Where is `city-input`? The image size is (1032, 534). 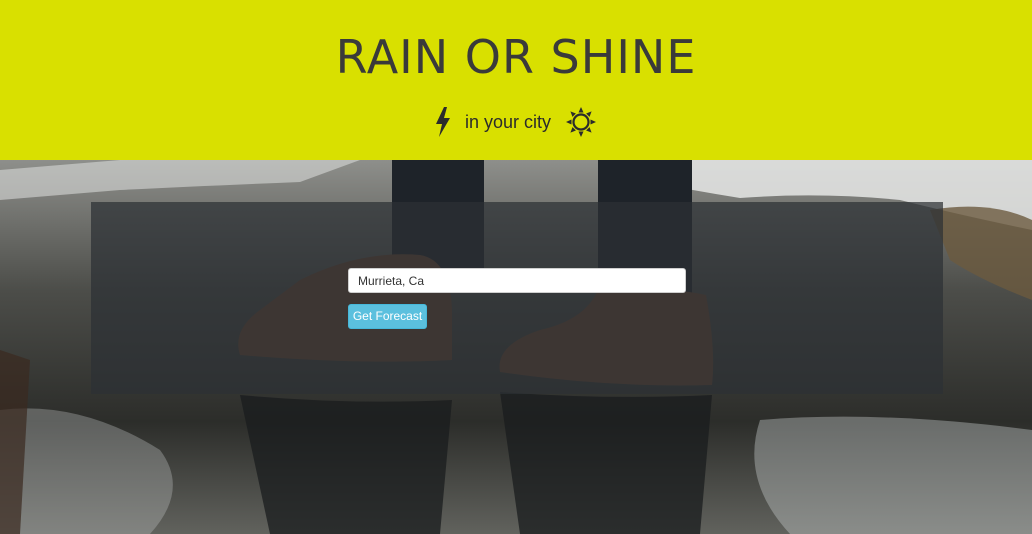
city-input is located at coordinates (517, 280).